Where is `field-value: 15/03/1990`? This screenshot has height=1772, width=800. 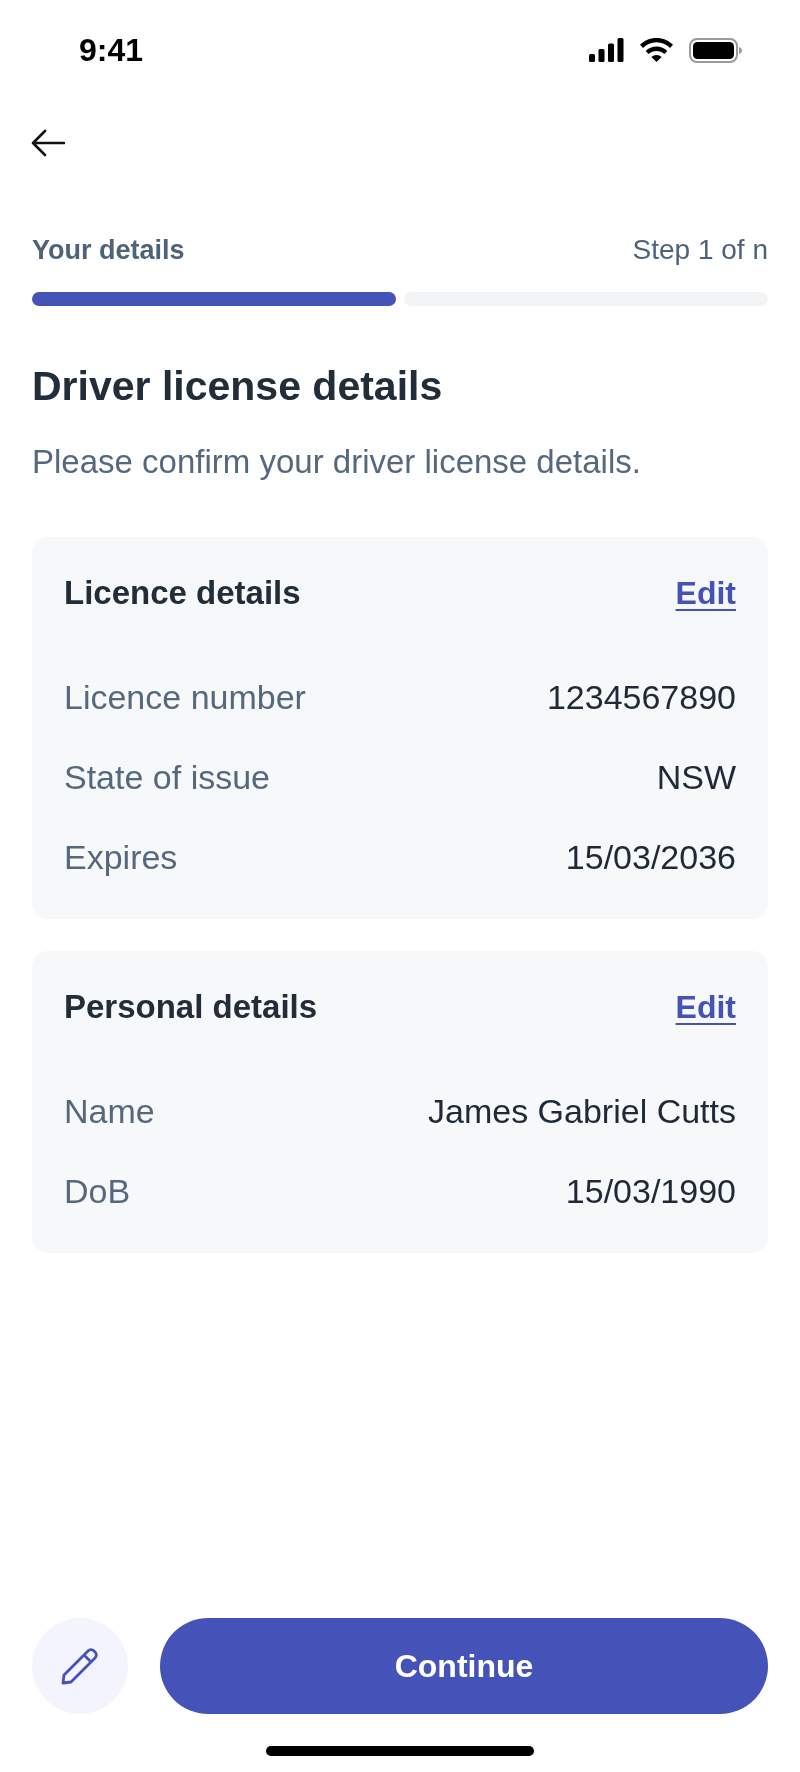 field-value: 15/03/1990 is located at coordinates (650, 1191).